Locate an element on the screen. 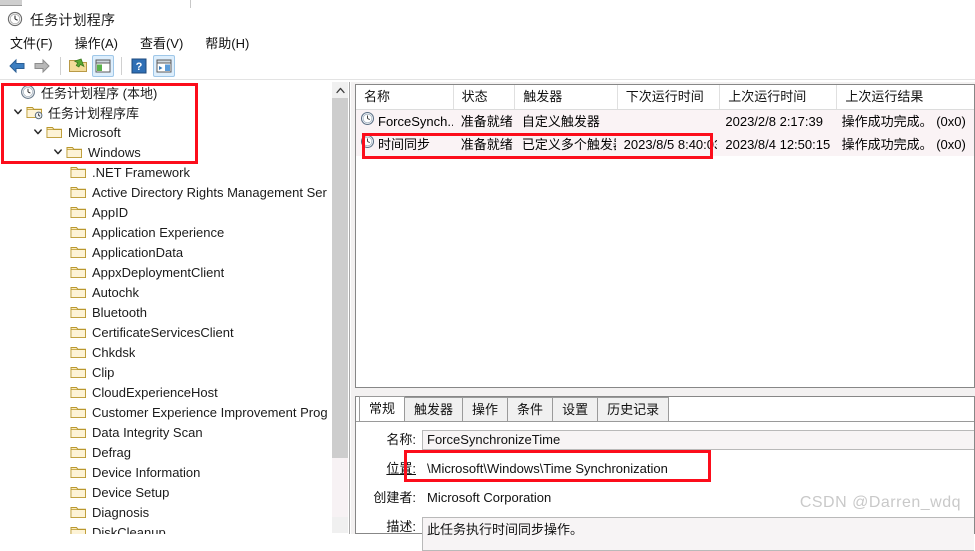  tree-item-device-setup: Device Setup is located at coordinates (166, 492).